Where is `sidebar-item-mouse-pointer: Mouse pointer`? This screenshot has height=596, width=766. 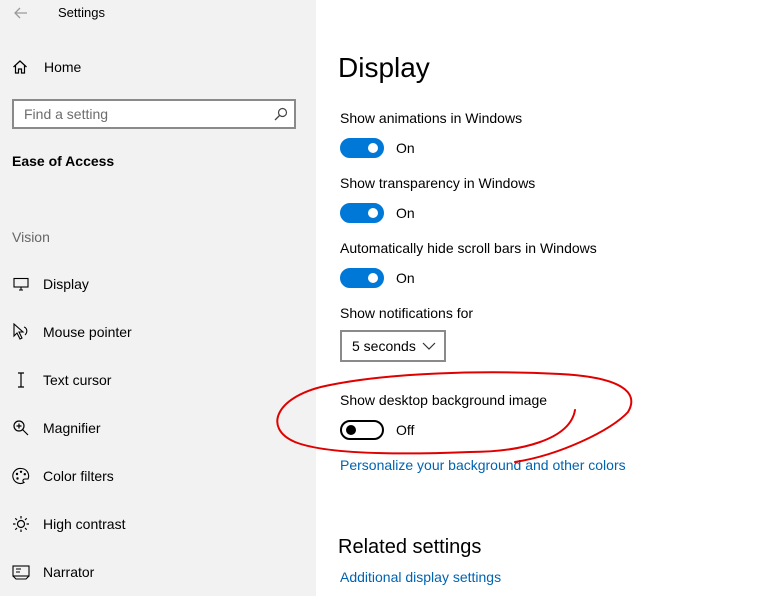 sidebar-item-mouse-pointer: Mouse pointer is located at coordinates (72, 332).